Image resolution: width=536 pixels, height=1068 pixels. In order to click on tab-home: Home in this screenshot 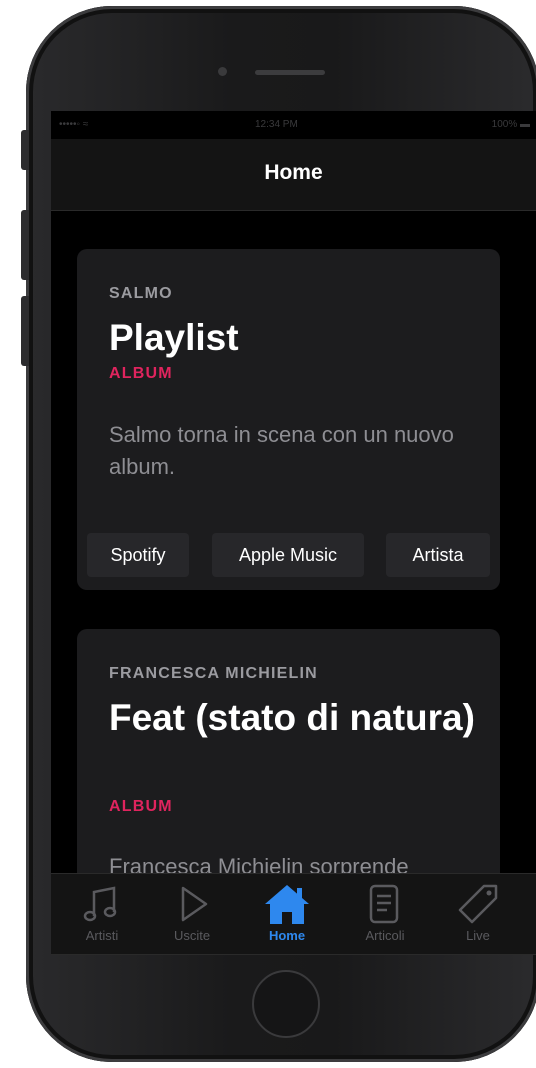, I will do `click(287, 912)`.